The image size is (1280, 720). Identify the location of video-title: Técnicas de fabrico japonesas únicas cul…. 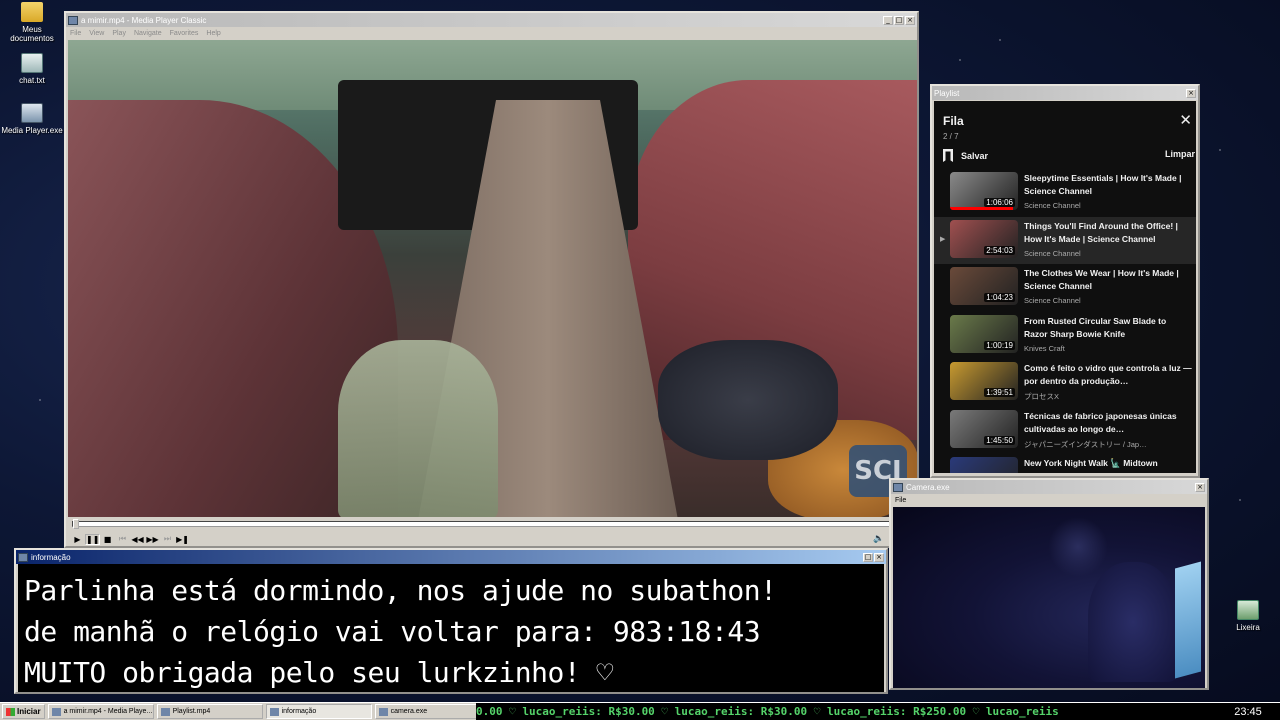
(1100, 422).